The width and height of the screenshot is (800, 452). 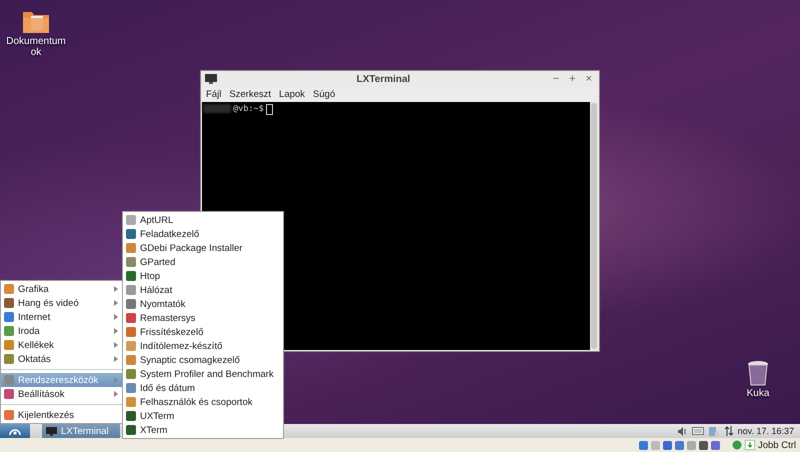 What do you see at coordinates (758, 393) in the screenshot?
I see `desktop-icon-label: Kuka` at bounding box center [758, 393].